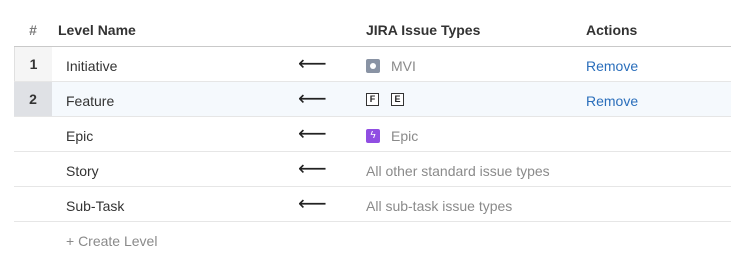  I want to click on level-name: Epic, so click(80, 136).